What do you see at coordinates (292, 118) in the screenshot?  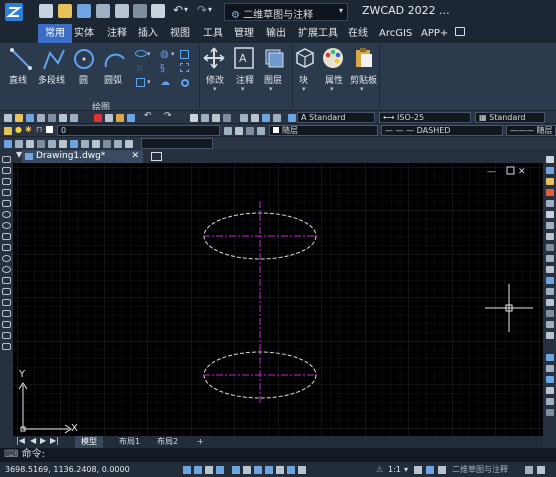 I see `help-icon` at bounding box center [292, 118].